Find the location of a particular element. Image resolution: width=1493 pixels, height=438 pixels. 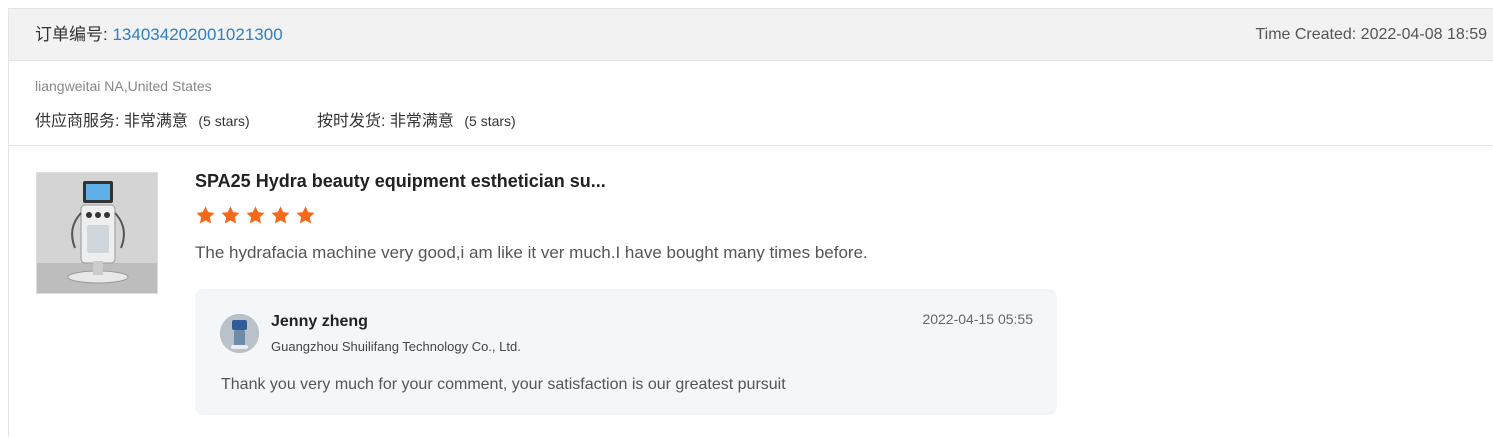

on-time-shipping-label: 按时发货: is located at coordinates (351, 121).